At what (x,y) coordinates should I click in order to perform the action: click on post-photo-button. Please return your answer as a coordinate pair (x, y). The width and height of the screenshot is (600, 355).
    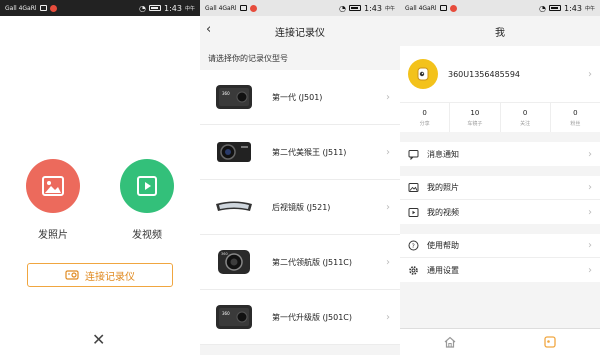
    Looking at the image, I should click on (53, 186).